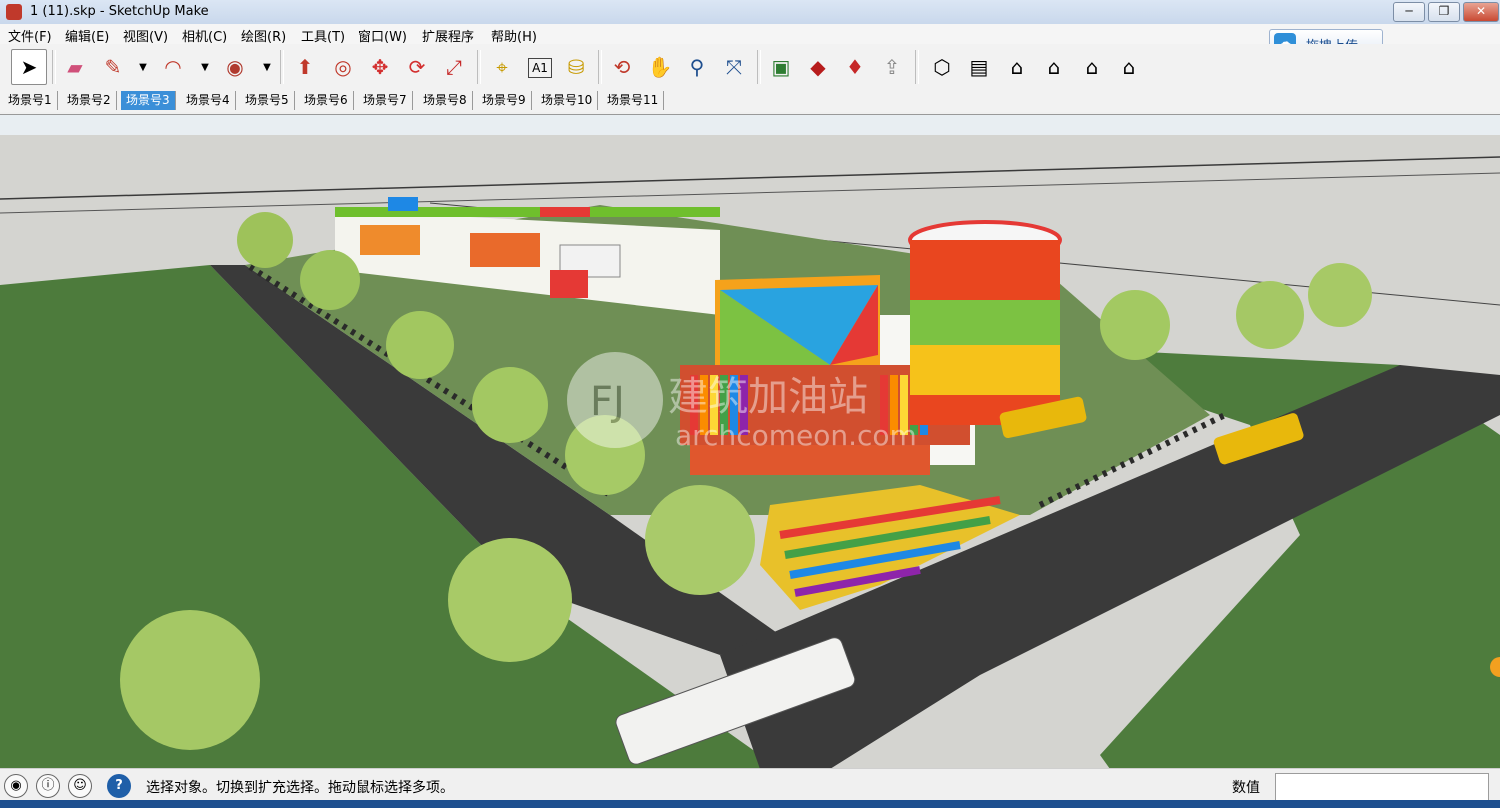 The image size is (1500, 808). I want to click on scene-tab: 场景号7, so click(385, 100).